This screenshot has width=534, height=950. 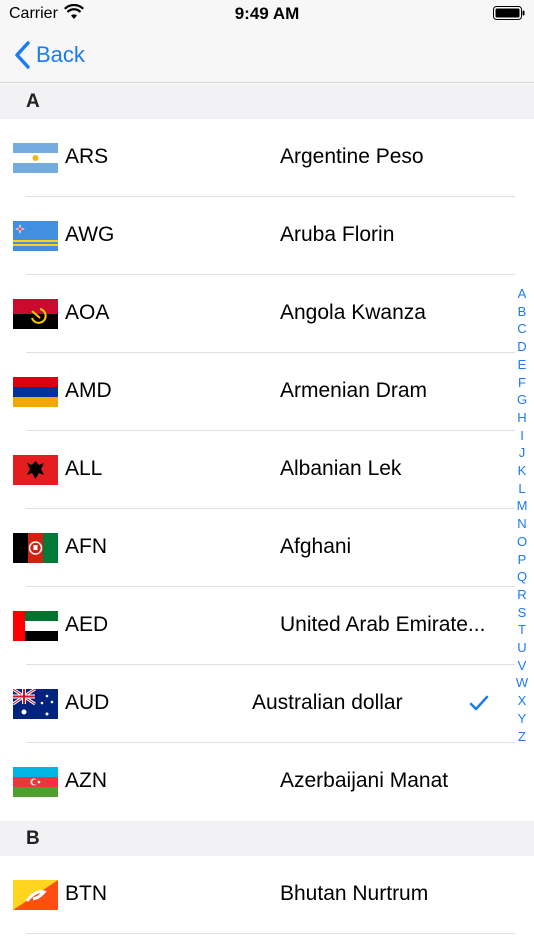 What do you see at coordinates (522, 294) in the screenshot?
I see `index-letter-a: A` at bounding box center [522, 294].